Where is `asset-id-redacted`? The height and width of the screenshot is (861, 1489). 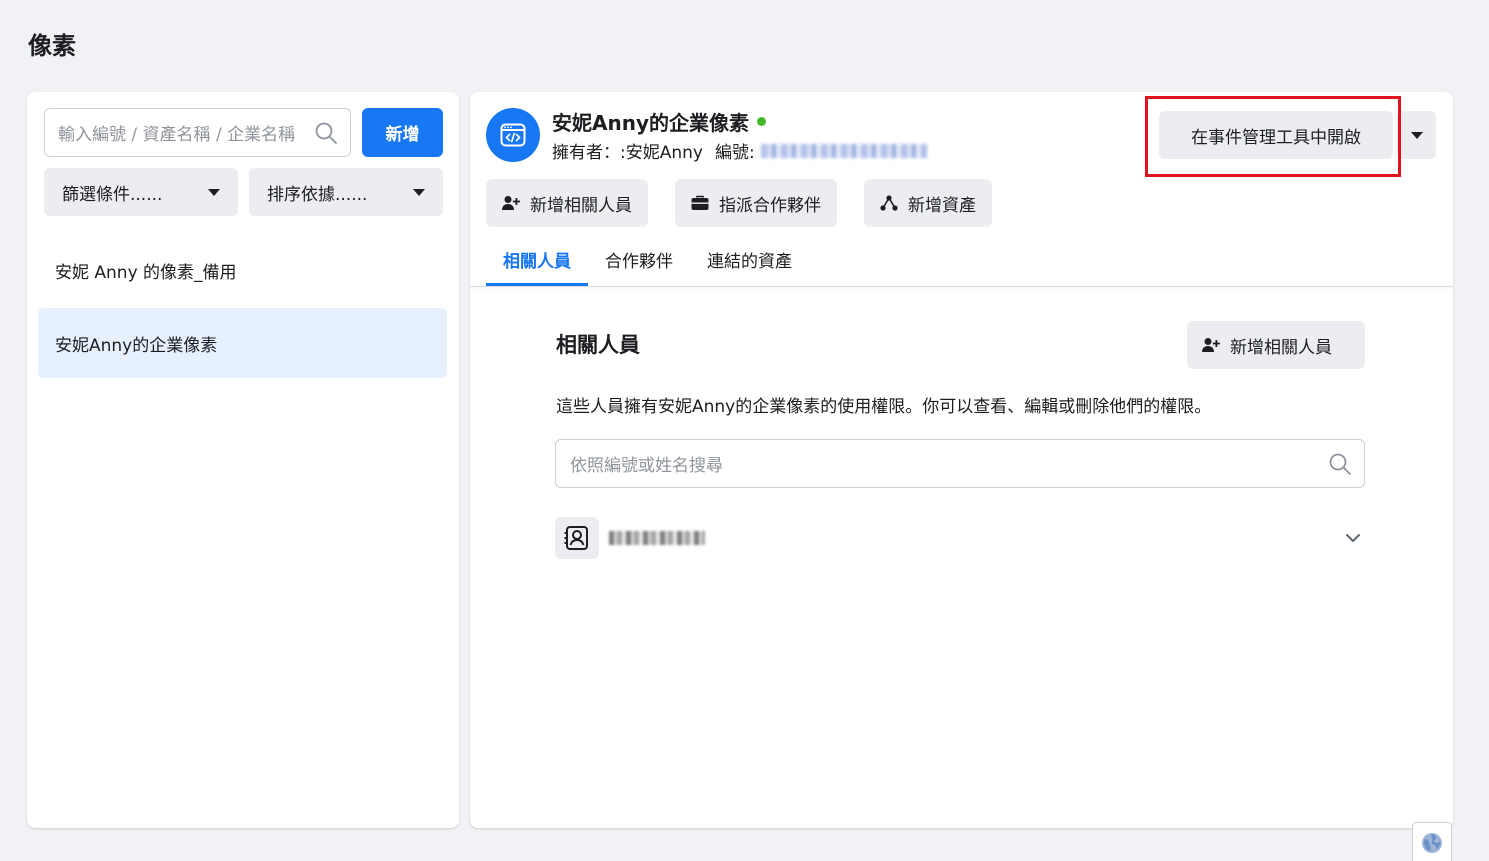
asset-id-redacted is located at coordinates (843, 150).